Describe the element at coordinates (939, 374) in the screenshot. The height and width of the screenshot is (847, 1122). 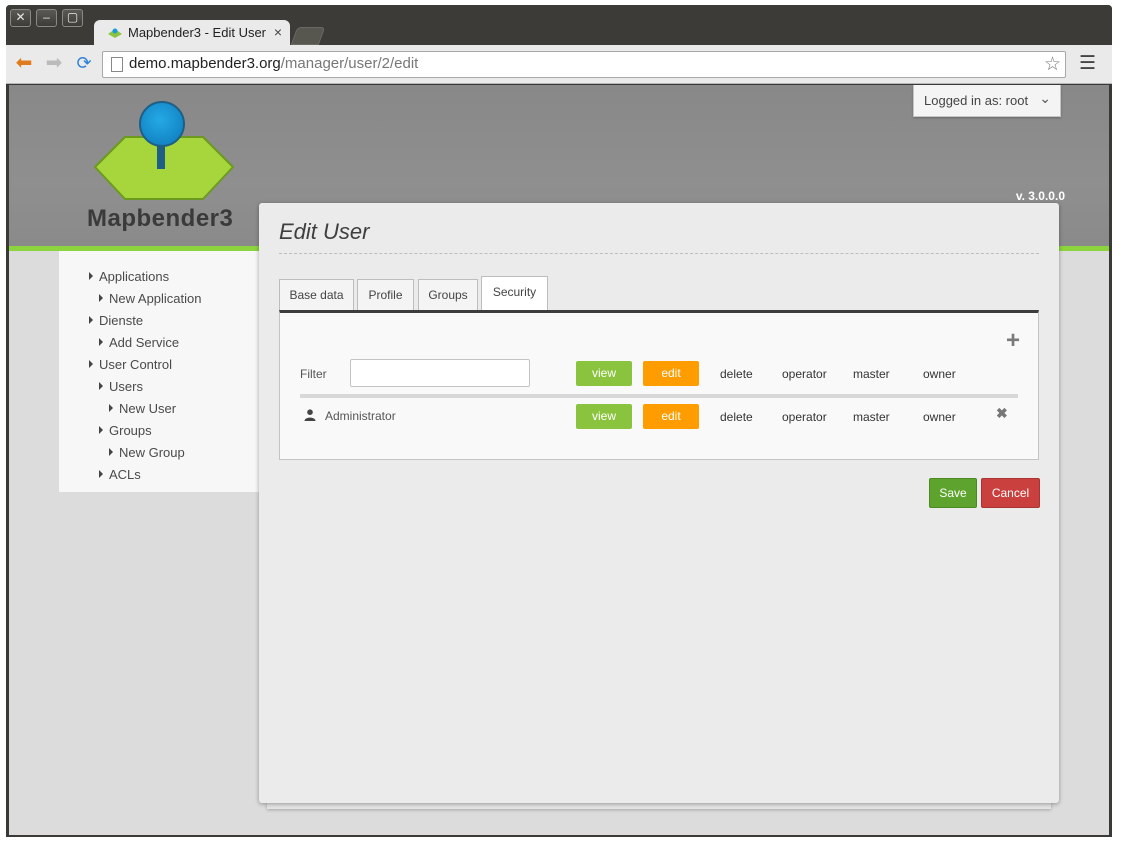
I see `owner-header: owner` at that location.